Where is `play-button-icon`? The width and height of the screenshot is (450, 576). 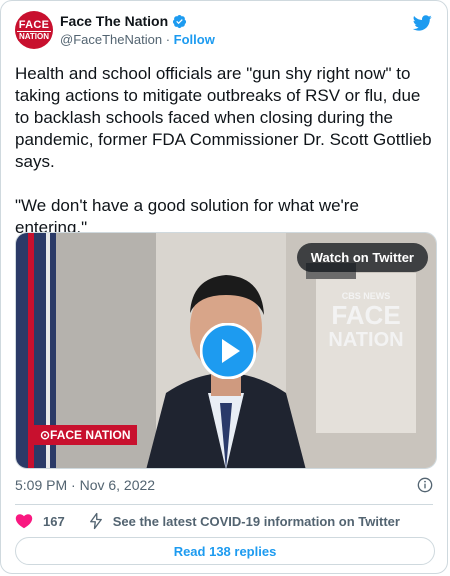 play-button-icon is located at coordinates (228, 351).